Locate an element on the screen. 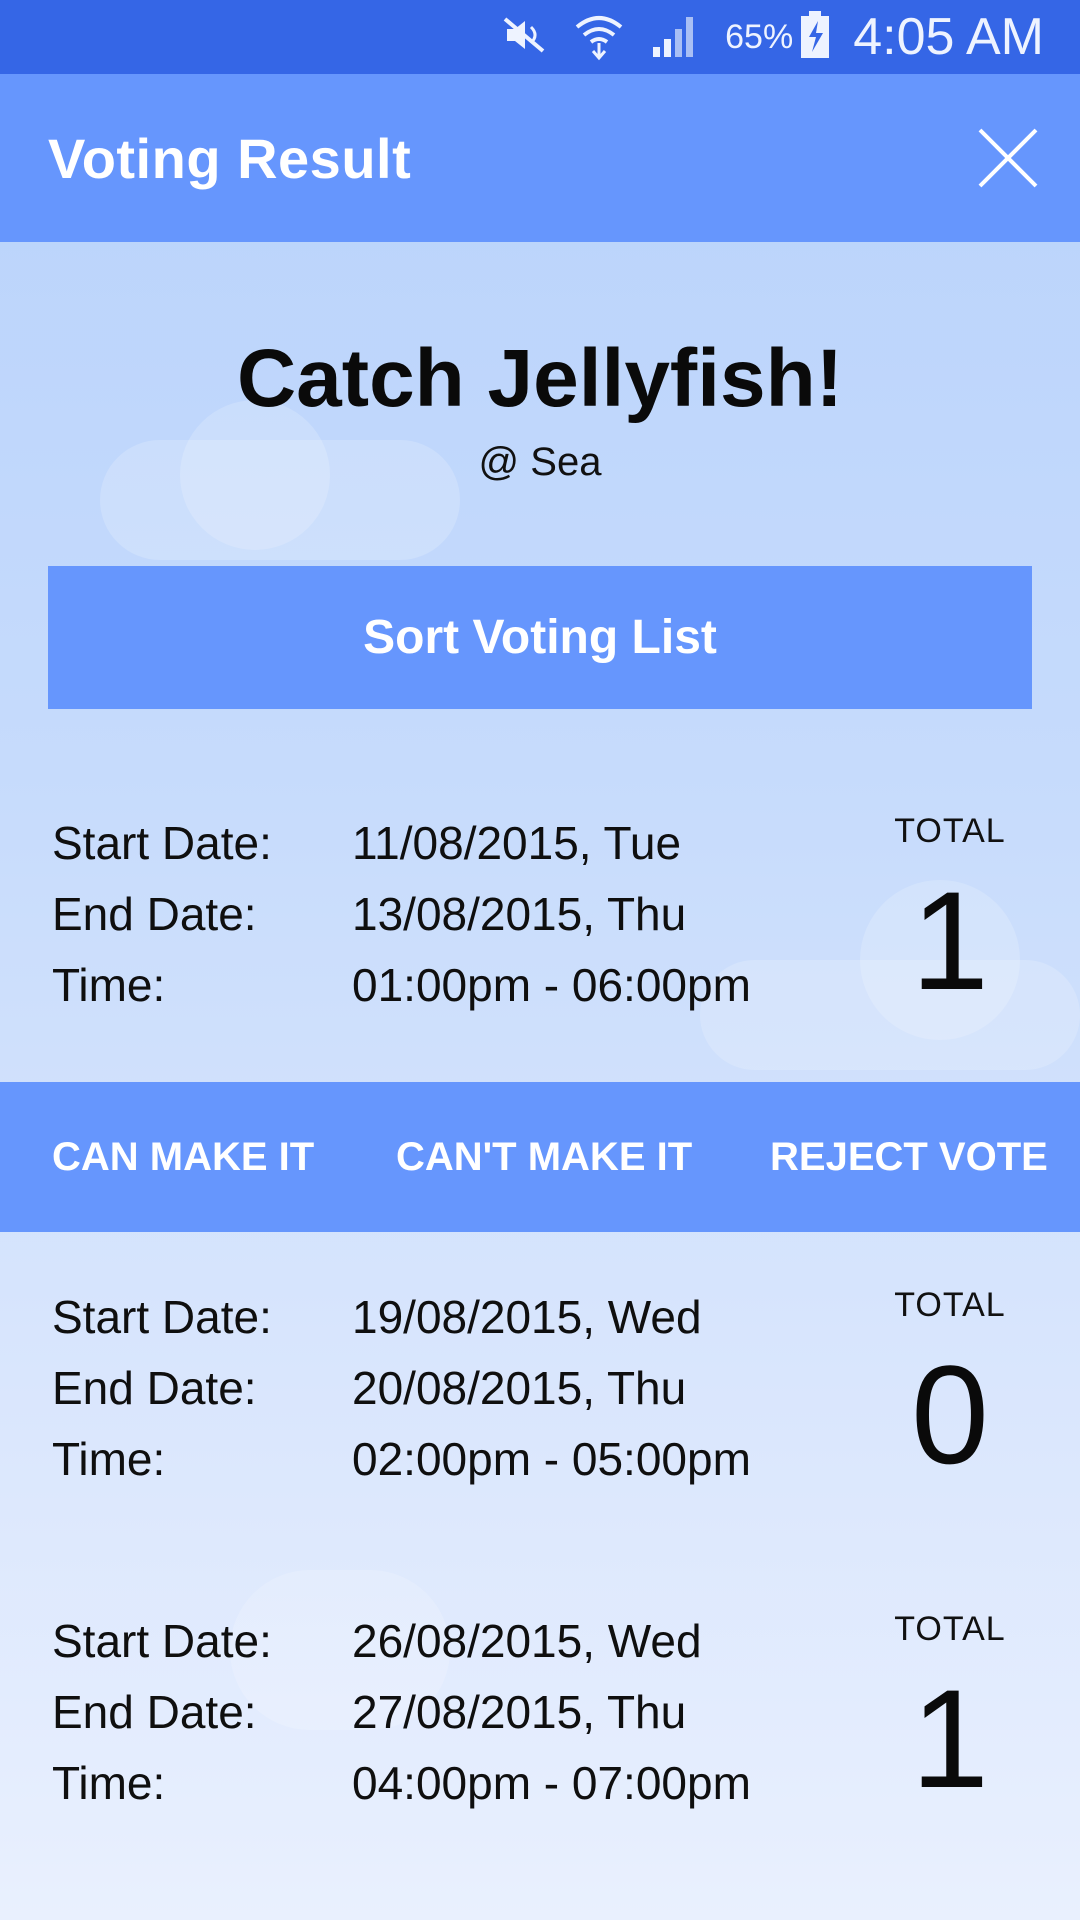 The width and height of the screenshot is (1080, 1920). status-bar: 65% 4:05 AM is located at coordinates (540, 37).